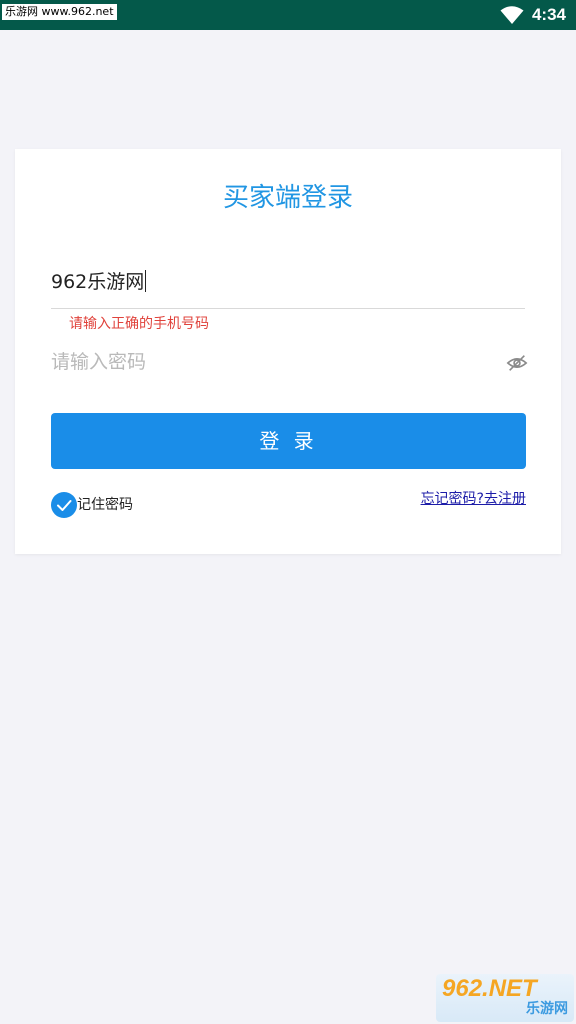 The height and width of the screenshot is (1024, 576). I want to click on watermark-top-text: 乐游网 www.962.net, so click(59, 12).